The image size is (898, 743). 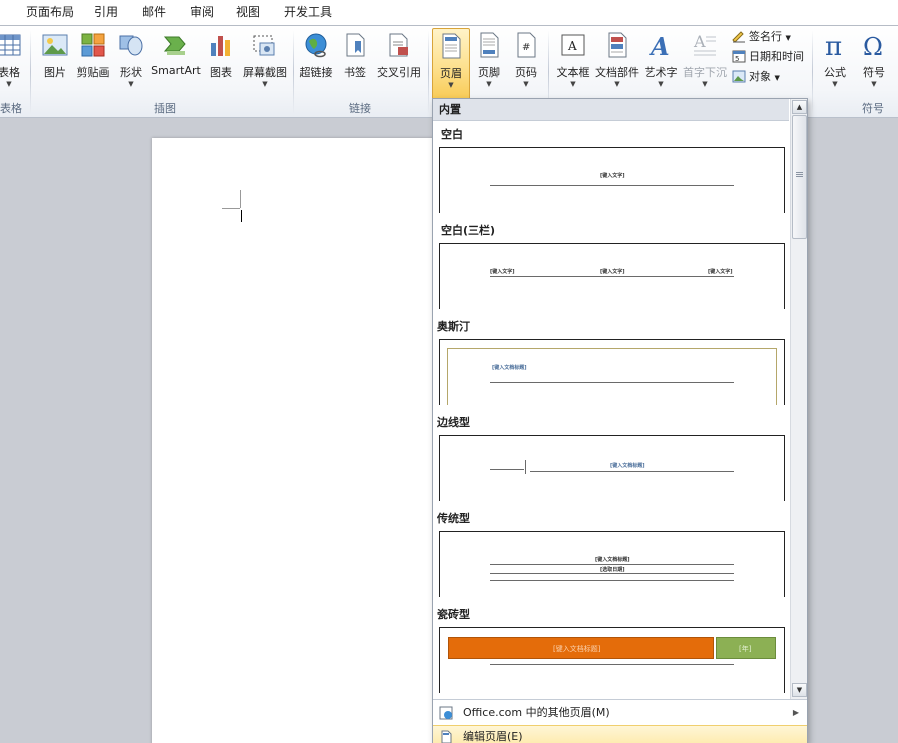 What do you see at coordinates (468, 230) in the screenshot?
I see `gallery-item-title: 空白(三栏)` at bounding box center [468, 230].